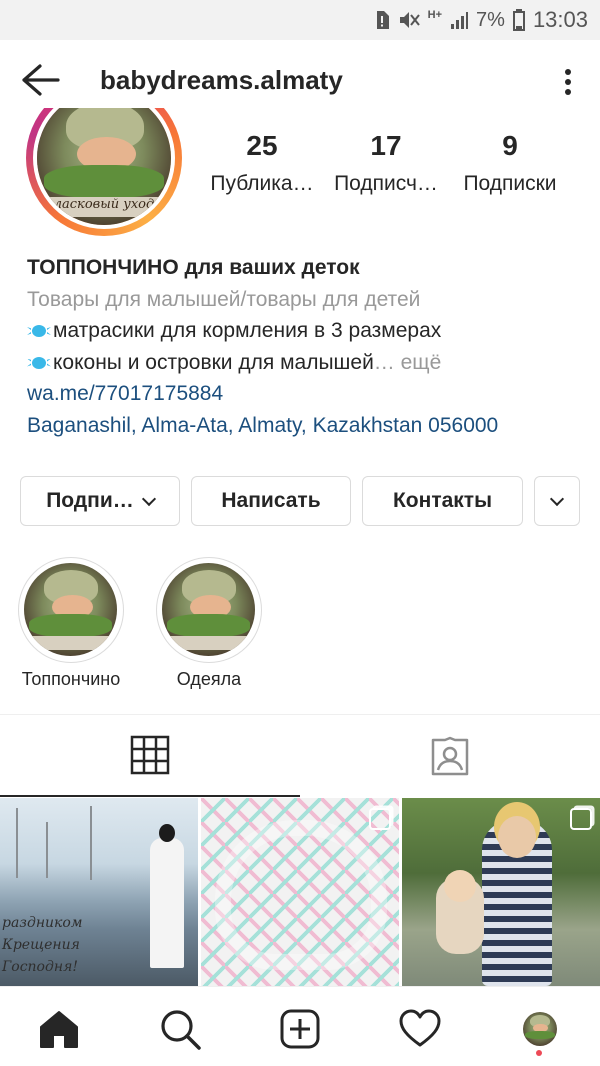  Describe the element at coordinates (510, 162) in the screenshot. I see `stat-following: 9 Подписки` at that location.